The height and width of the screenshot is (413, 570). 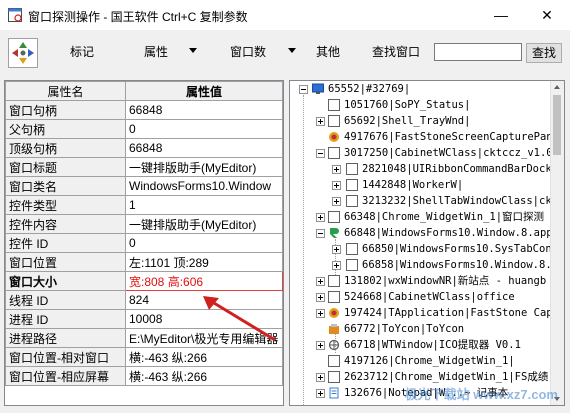 What do you see at coordinates (421, 361) in the screenshot?
I see `tree-node: 4197126|Chrome_WidgetWin_1|` at bounding box center [421, 361].